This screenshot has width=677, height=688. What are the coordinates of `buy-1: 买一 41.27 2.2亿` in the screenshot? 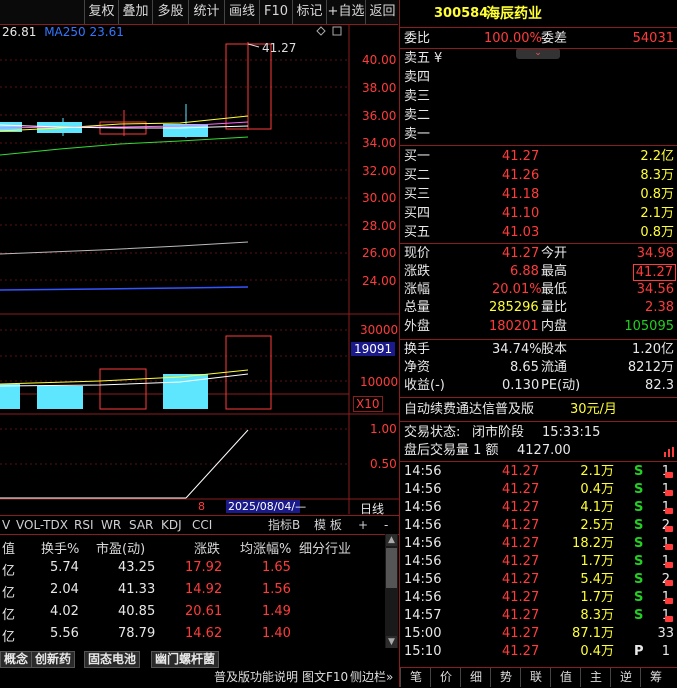 It's located at (538, 157).